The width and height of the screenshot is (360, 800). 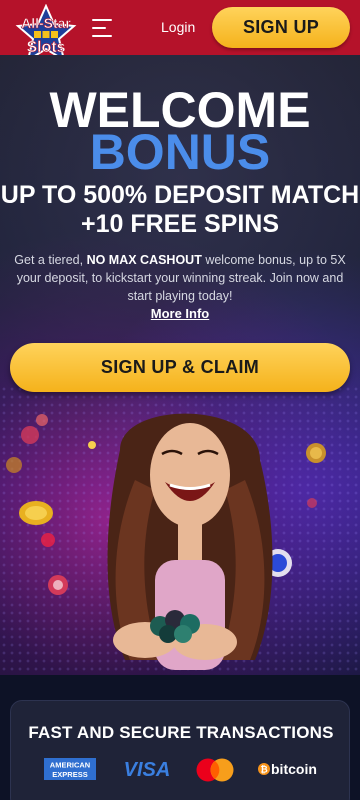 What do you see at coordinates (180, 224) in the screenshot?
I see `hero-subtitle-line2: +10 FREE SPINS` at bounding box center [180, 224].